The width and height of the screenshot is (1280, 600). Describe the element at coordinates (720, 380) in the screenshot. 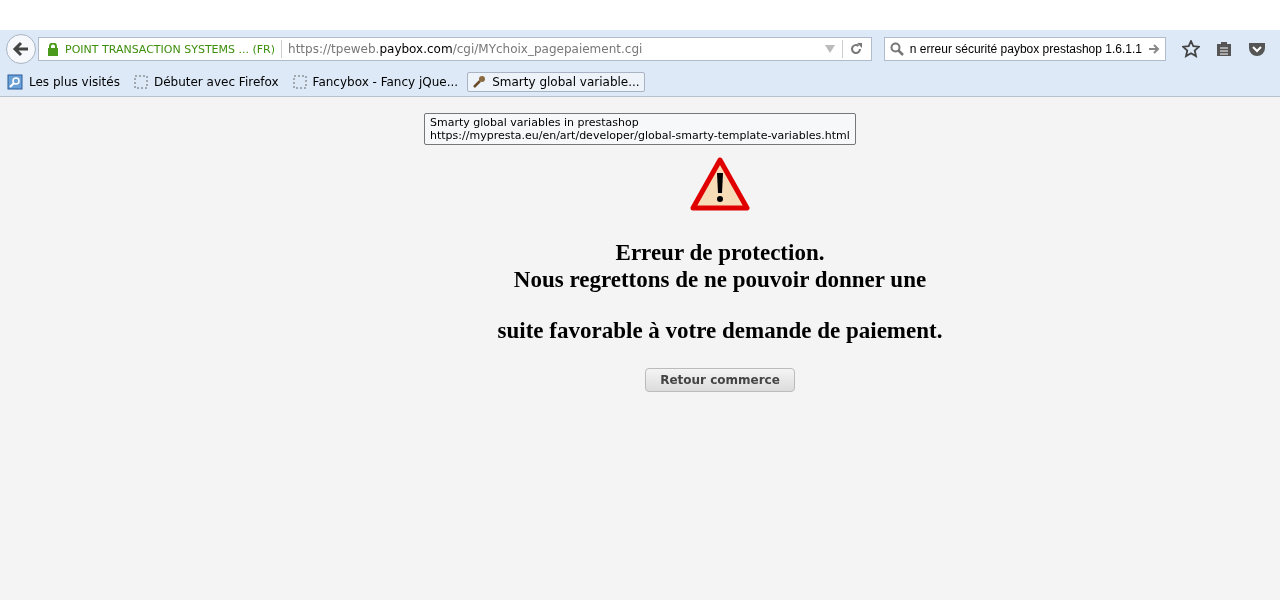

I see `return-button: Retour commerce` at that location.